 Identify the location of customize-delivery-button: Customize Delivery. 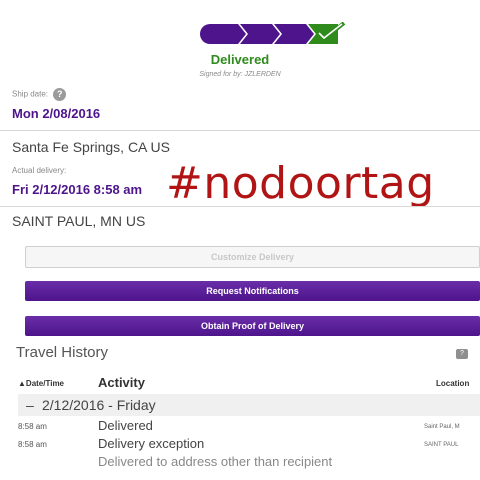
(252, 257).